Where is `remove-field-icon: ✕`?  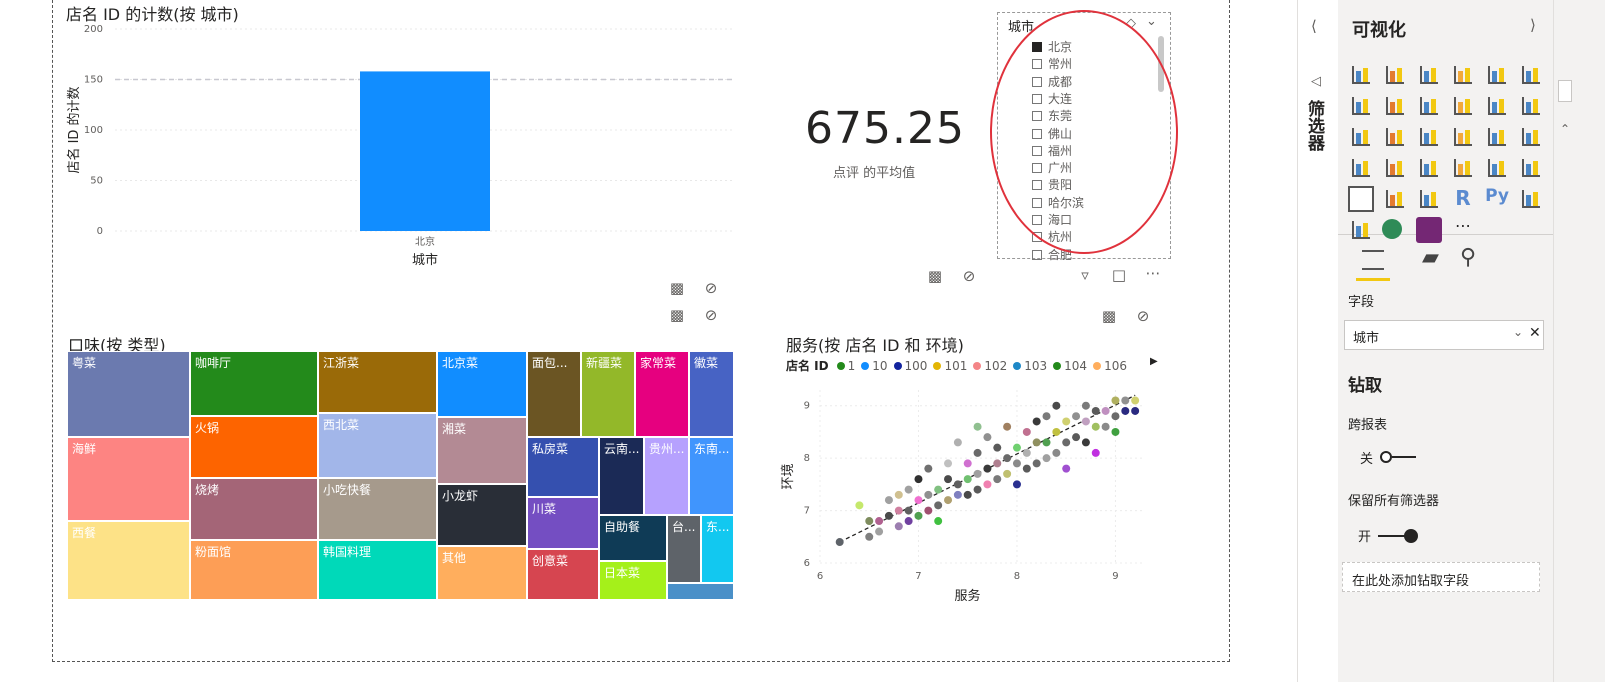
remove-field-icon: ✕ is located at coordinates (1535, 333).